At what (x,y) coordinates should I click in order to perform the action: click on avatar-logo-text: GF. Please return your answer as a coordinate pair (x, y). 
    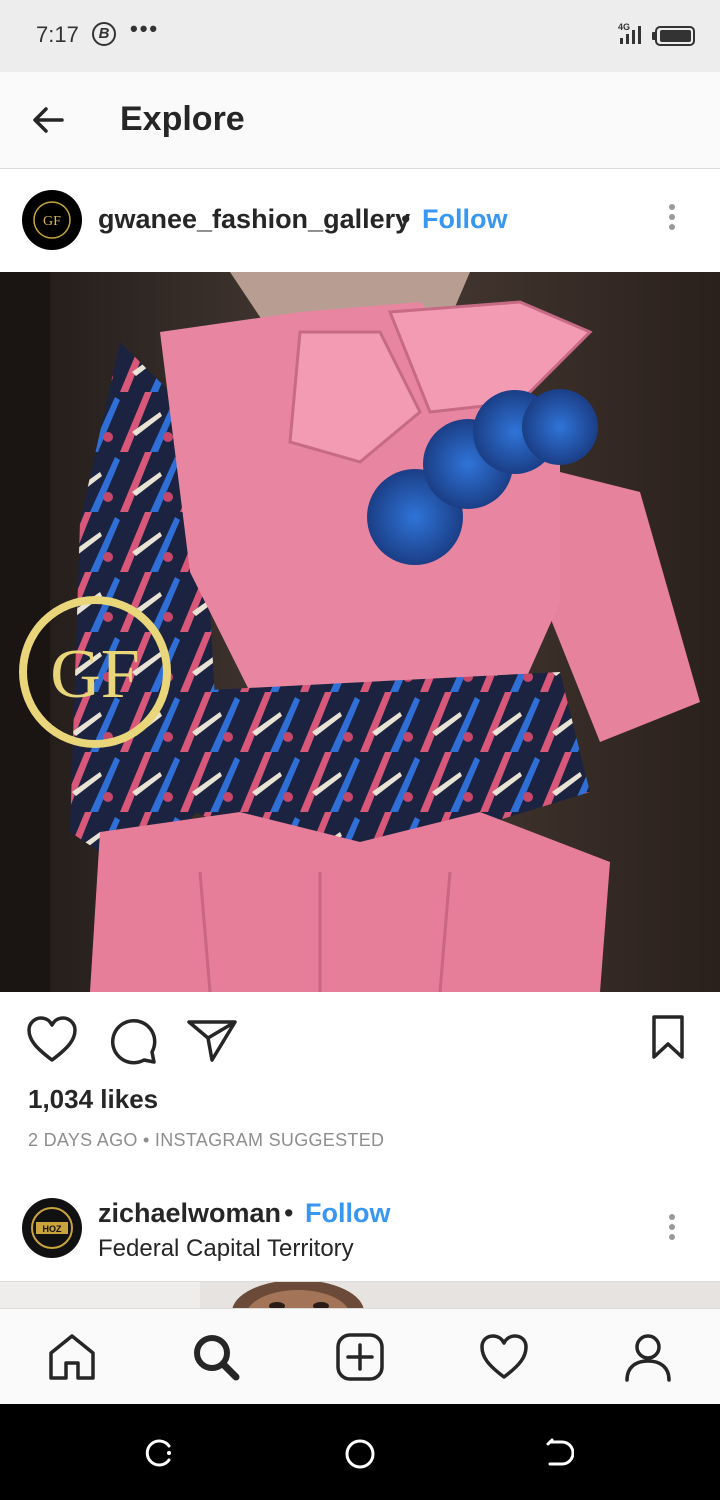
    Looking at the image, I should click on (52, 221).